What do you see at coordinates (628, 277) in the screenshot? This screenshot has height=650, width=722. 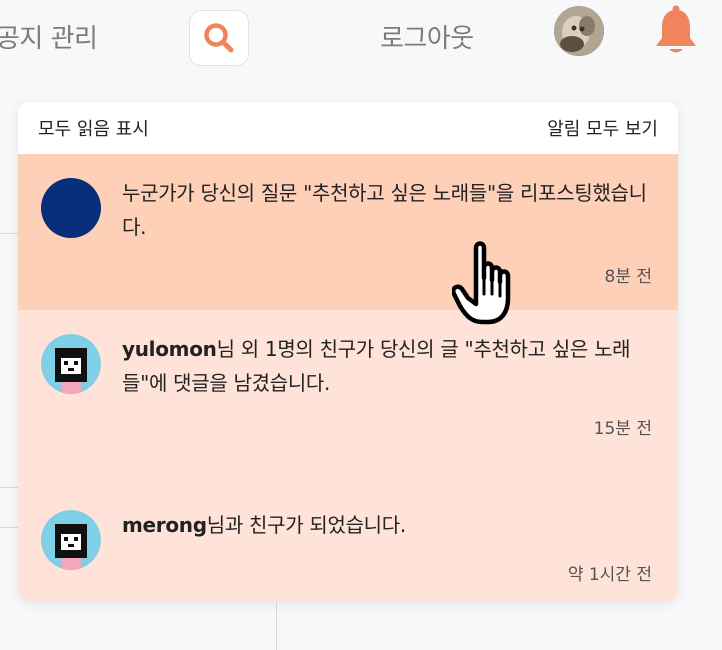 I see `notification-time: 8분 전` at bounding box center [628, 277].